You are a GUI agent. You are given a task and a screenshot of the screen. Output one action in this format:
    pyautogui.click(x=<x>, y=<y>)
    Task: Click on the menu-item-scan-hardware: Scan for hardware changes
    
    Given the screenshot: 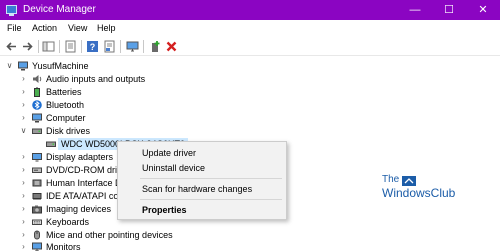 What is the action you would take?
    pyautogui.click(x=197, y=189)
    